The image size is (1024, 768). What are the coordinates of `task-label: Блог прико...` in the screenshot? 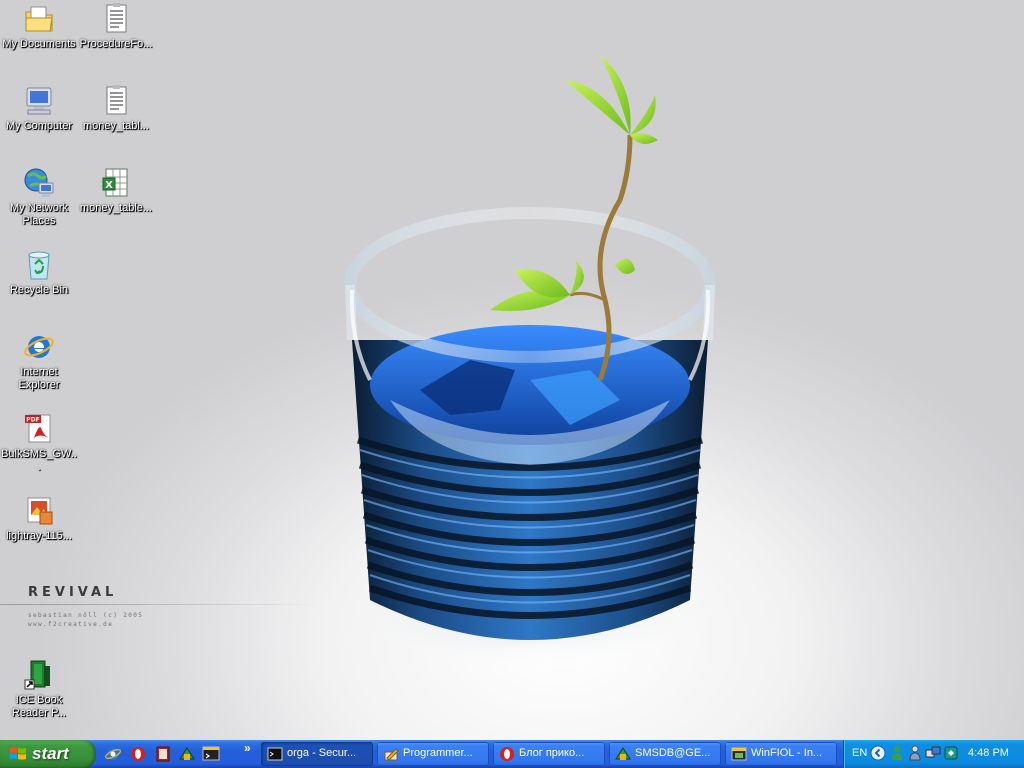 It's located at (552, 753).